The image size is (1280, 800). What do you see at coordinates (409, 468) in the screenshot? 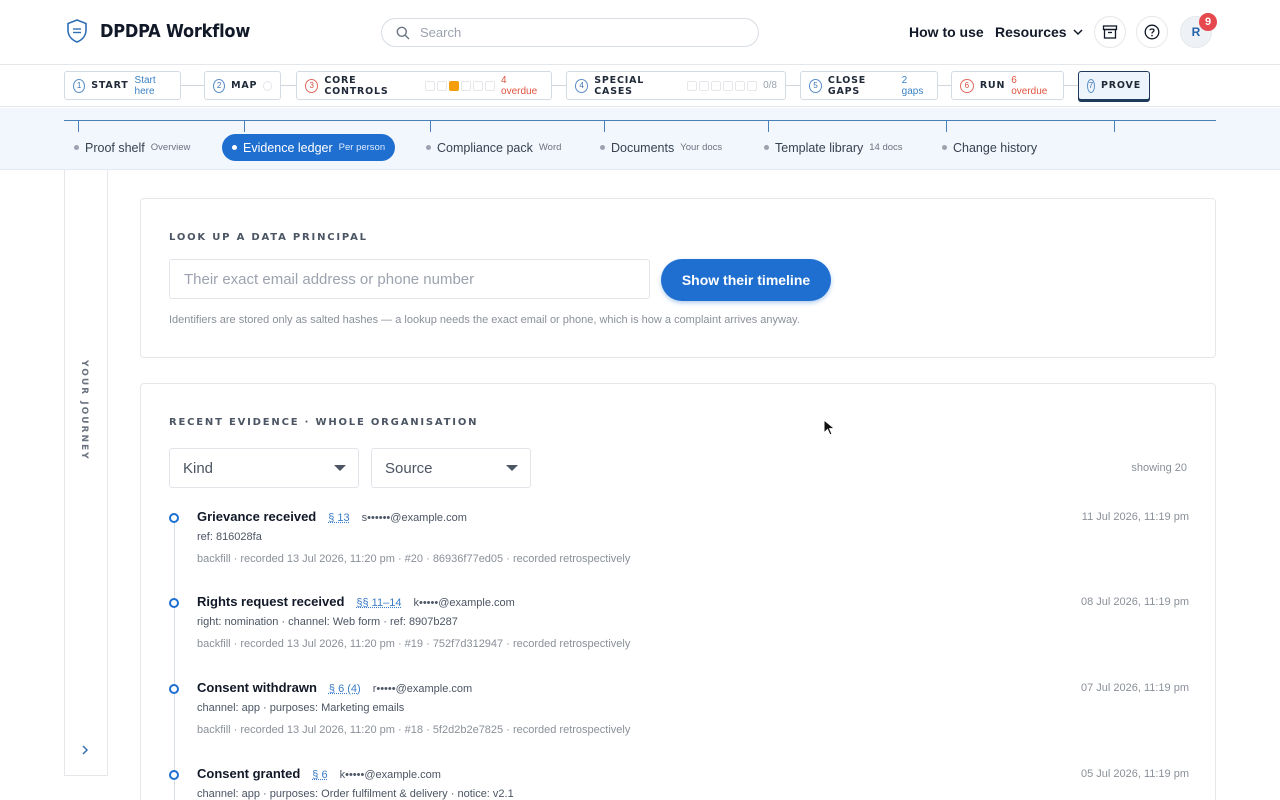
I see `source-select-label: Source` at bounding box center [409, 468].